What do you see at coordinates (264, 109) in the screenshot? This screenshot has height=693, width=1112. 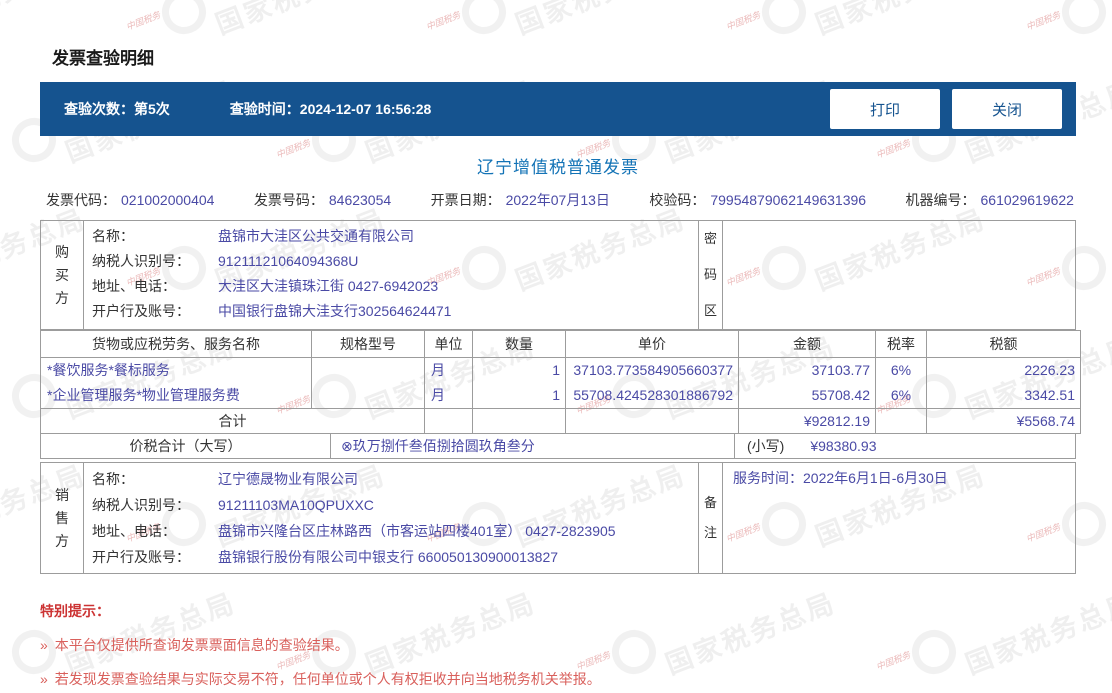 I see `check-time-label: 查验时间：` at bounding box center [264, 109].